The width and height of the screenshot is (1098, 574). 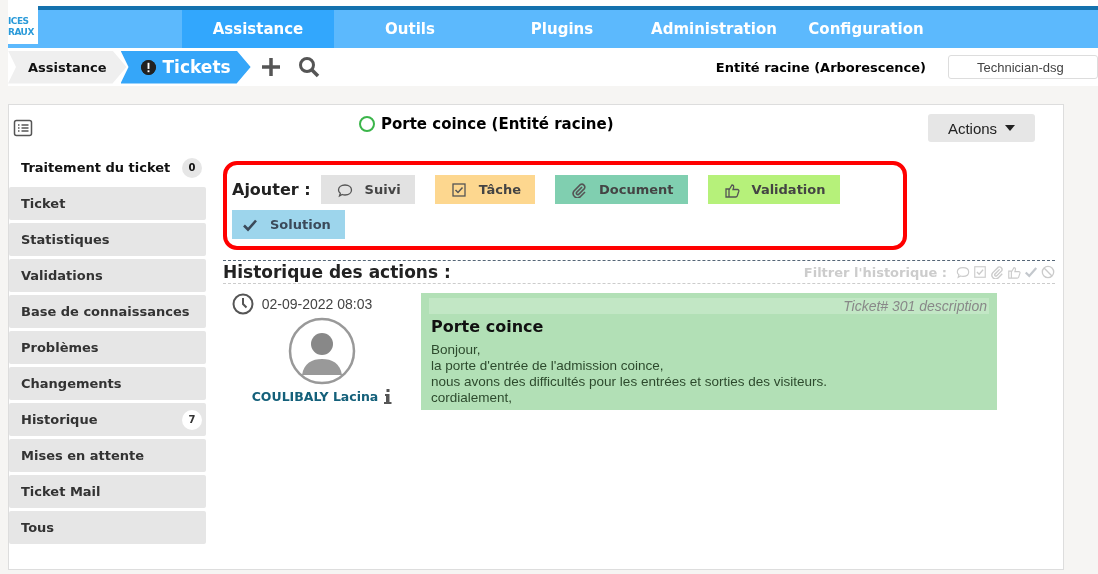 I want to click on sidebar-item: Historique 7, so click(x=107, y=419).